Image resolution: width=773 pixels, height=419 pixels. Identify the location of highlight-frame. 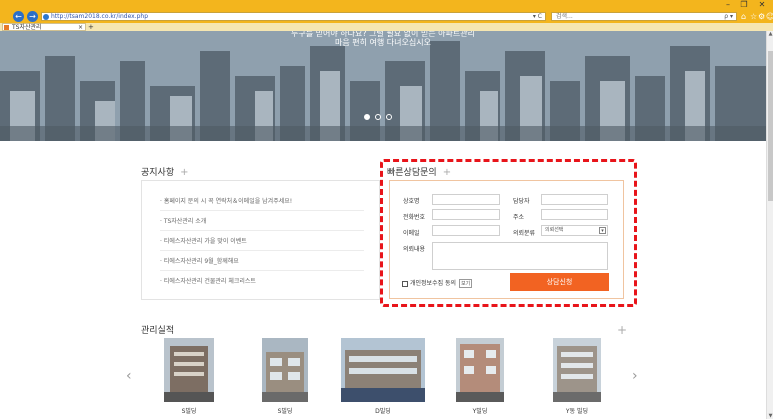
(508, 233).